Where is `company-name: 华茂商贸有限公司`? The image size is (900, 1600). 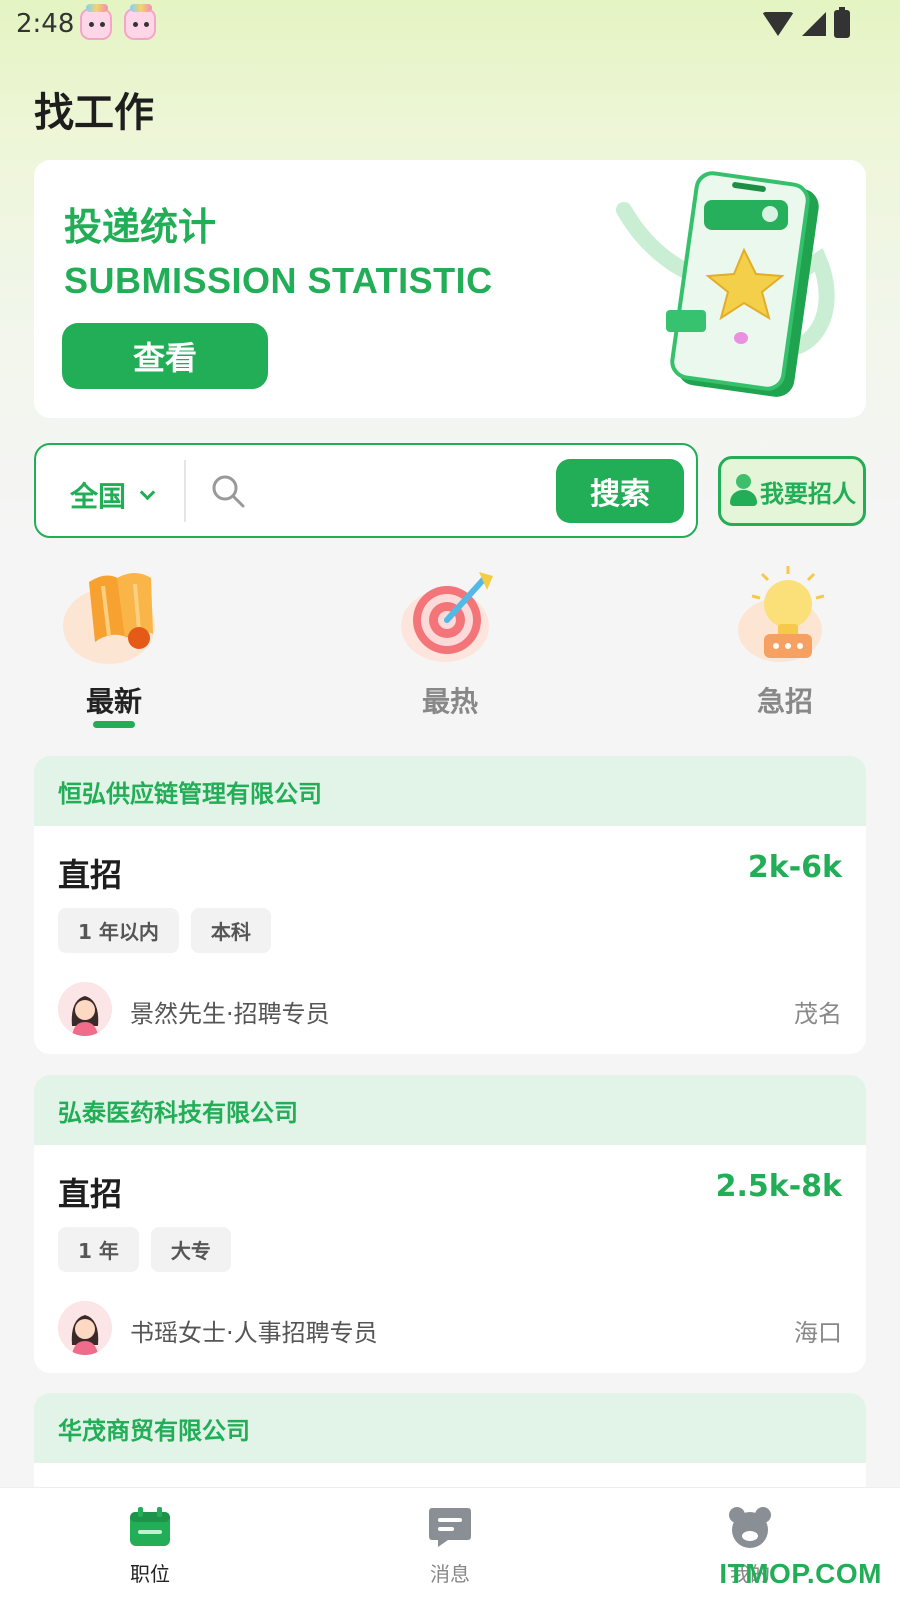
company-name: 华茂商贸有限公司 is located at coordinates (450, 1428).